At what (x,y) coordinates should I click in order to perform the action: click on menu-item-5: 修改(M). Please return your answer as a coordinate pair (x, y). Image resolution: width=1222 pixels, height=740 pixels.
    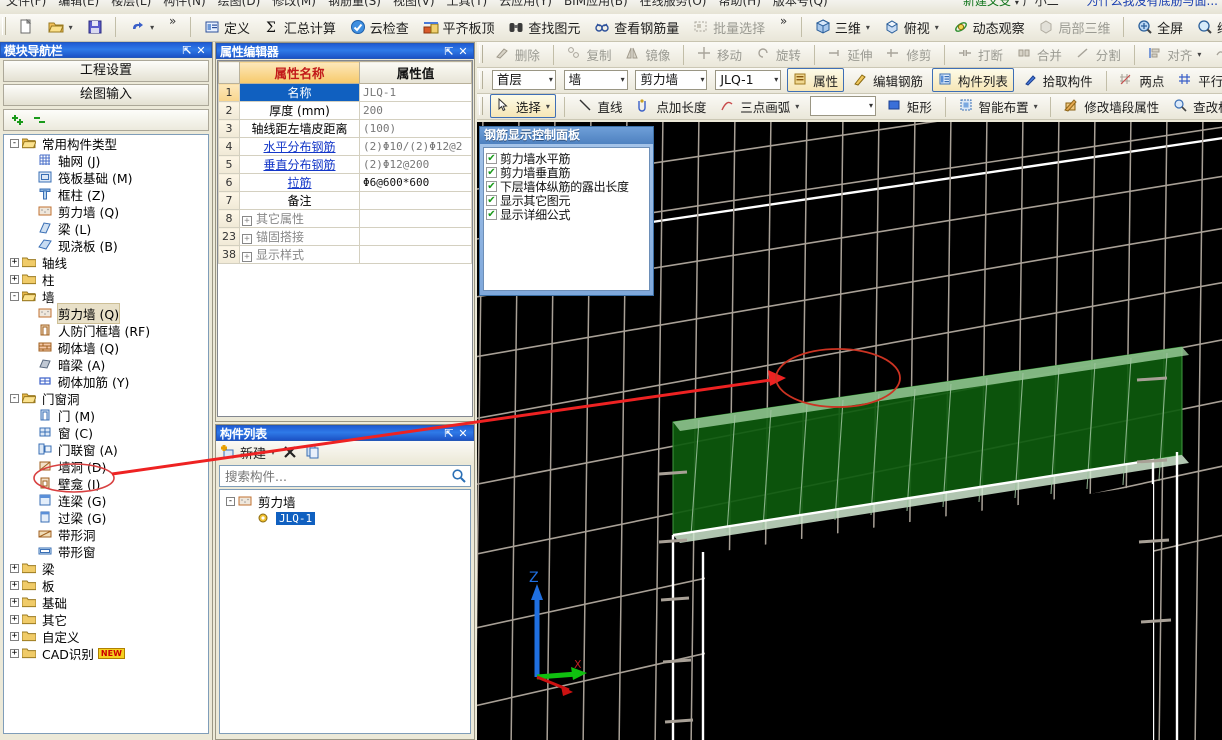
    Looking at the image, I should click on (294, 3).